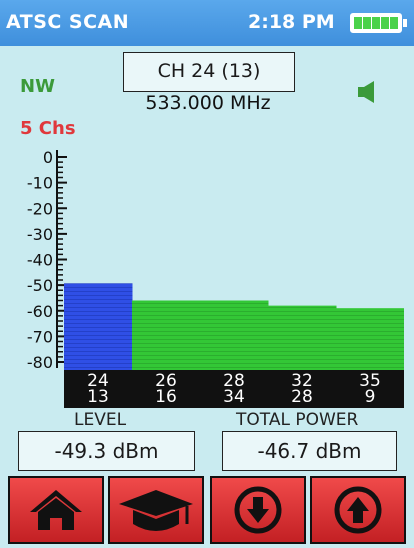  What do you see at coordinates (40, 234) in the screenshot?
I see `y-tick-label: -30` at bounding box center [40, 234].